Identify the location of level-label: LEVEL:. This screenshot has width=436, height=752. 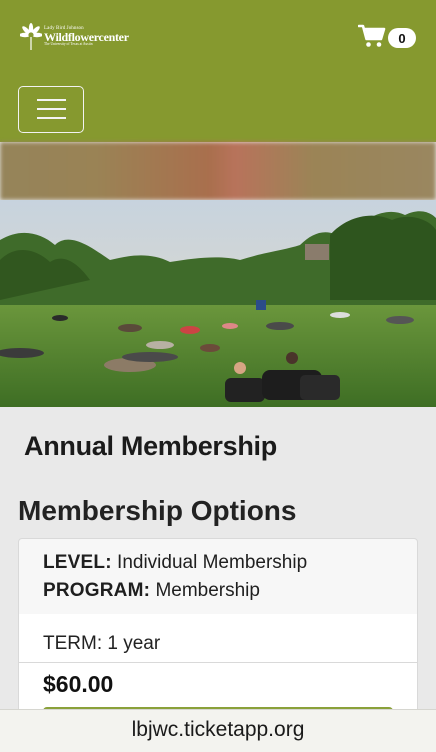
(77, 562).